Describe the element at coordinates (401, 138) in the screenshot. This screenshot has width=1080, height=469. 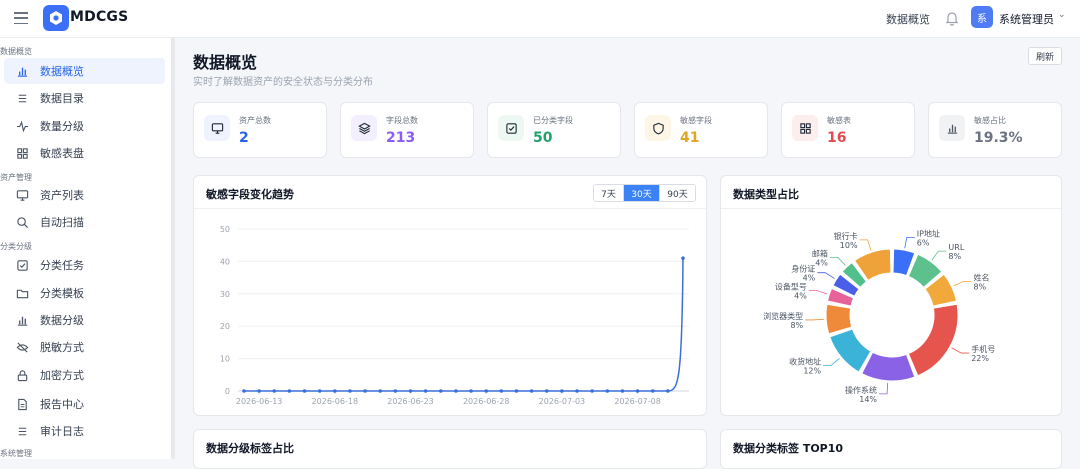
I see `stat-value: 213` at that location.